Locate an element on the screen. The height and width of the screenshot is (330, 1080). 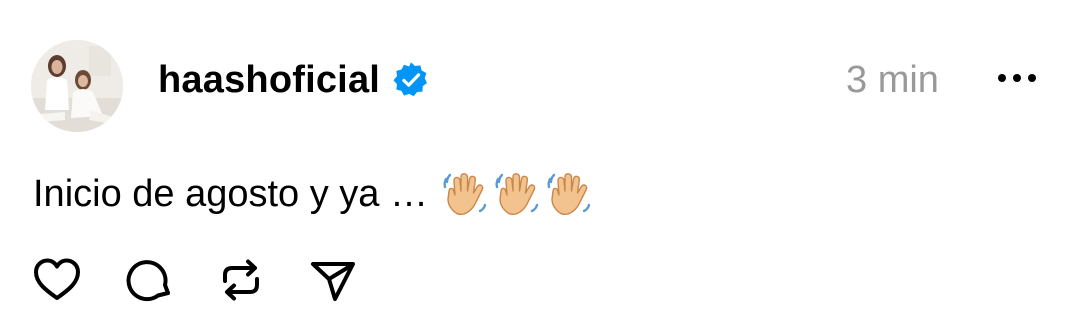
username-link: haashoficial is located at coordinates (269, 80).